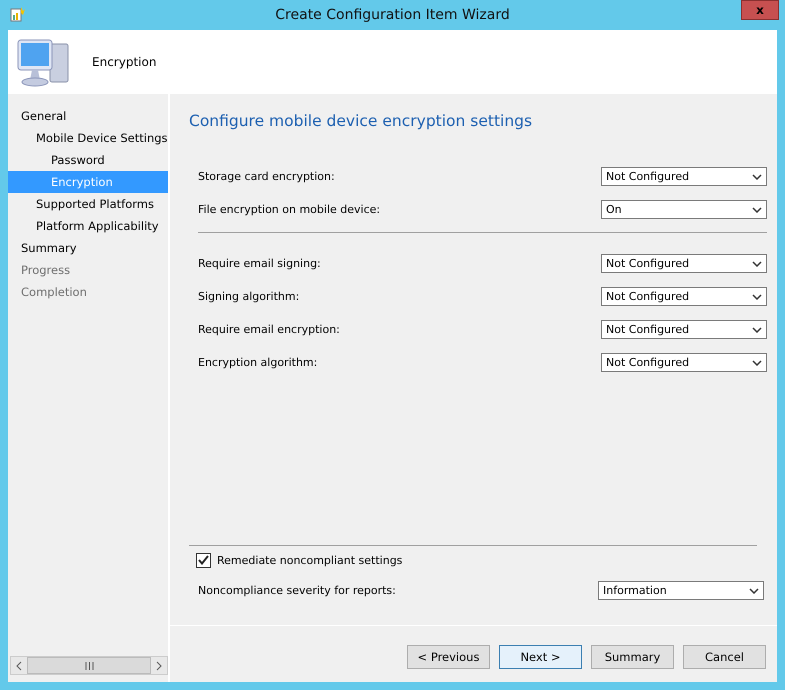 This screenshot has height=690, width=785. Describe the element at coordinates (632, 657) in the screenshot. I see `wizard-button: Summary` at that location.